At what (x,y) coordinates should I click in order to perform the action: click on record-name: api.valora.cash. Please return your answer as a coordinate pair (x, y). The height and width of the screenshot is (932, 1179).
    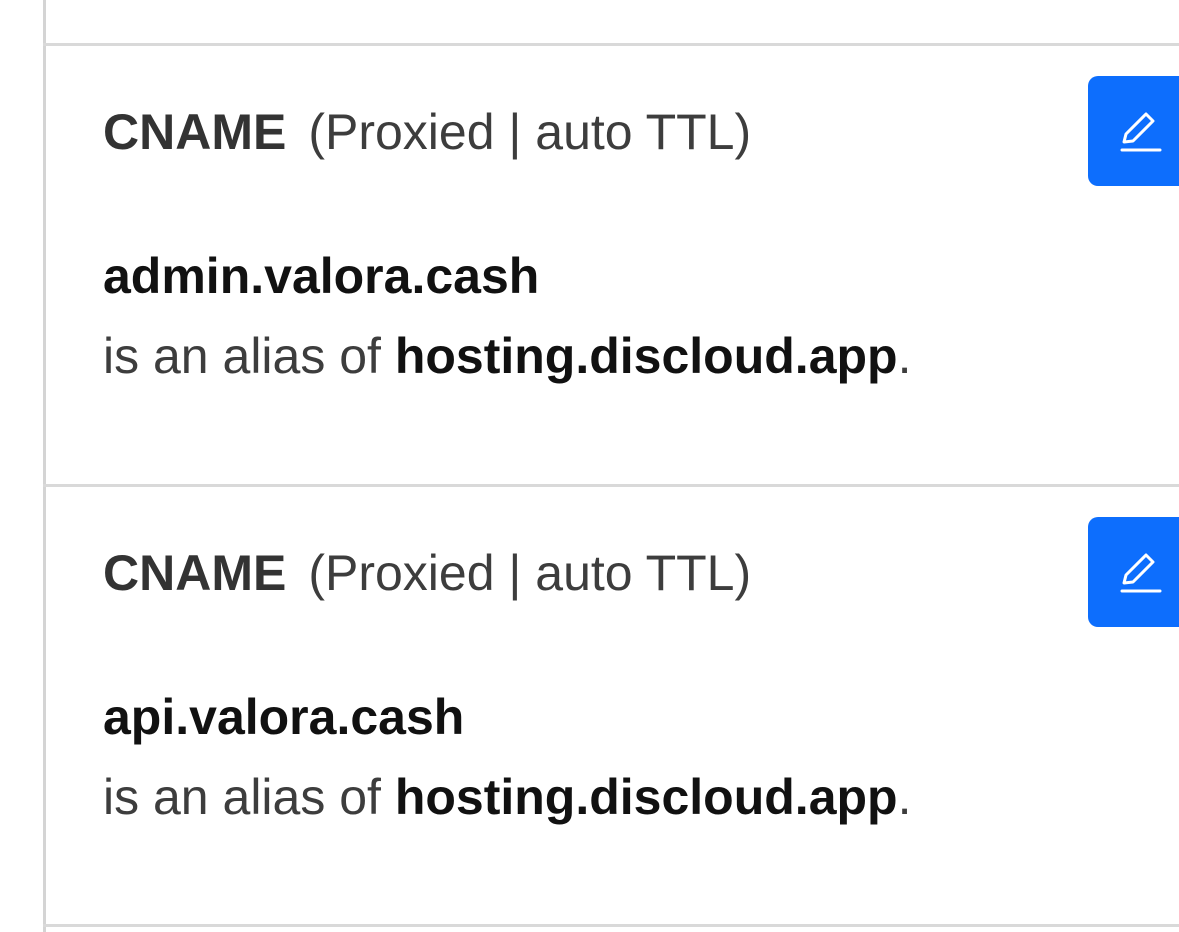
    Looking at the image, I should click on (284, 717).